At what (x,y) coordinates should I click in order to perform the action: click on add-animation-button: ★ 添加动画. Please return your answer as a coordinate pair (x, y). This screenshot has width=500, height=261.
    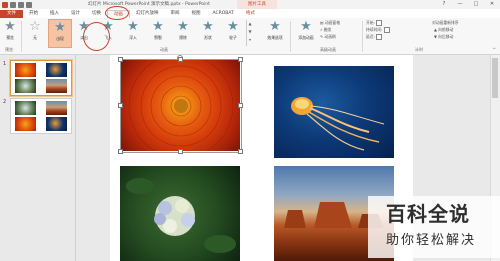
    Looking at the image, I should click on (306, 32).